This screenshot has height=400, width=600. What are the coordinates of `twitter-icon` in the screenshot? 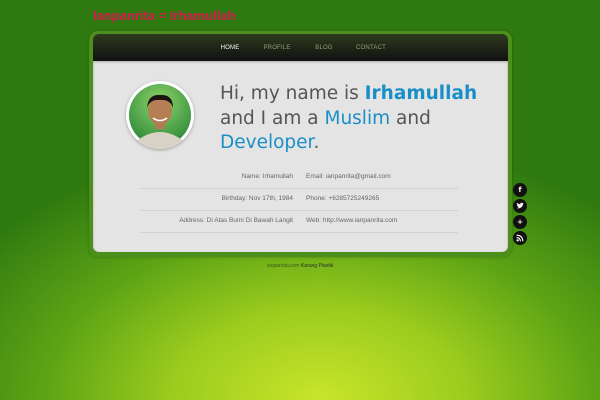 It's located at (520, 206).